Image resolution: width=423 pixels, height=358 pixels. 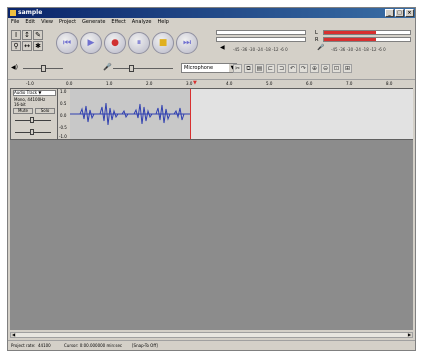 What do you see at coordinates (27, 35) in the screenshot?
I see `envelope-tool-icon: ↕` at bounding box center [27, 35].